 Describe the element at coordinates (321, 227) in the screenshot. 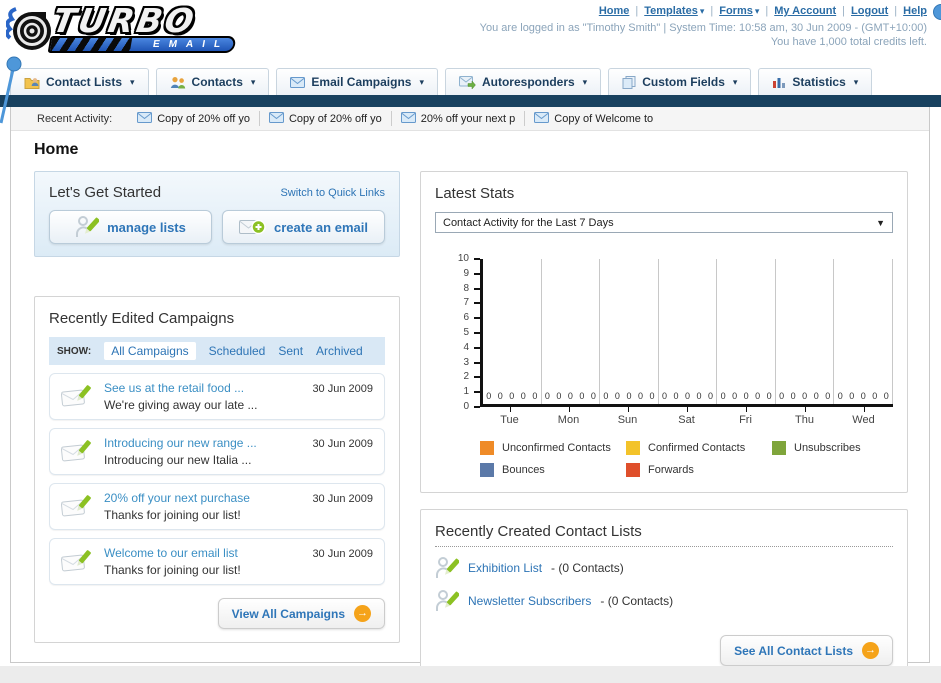

I see `button-label: create an email` at that location.